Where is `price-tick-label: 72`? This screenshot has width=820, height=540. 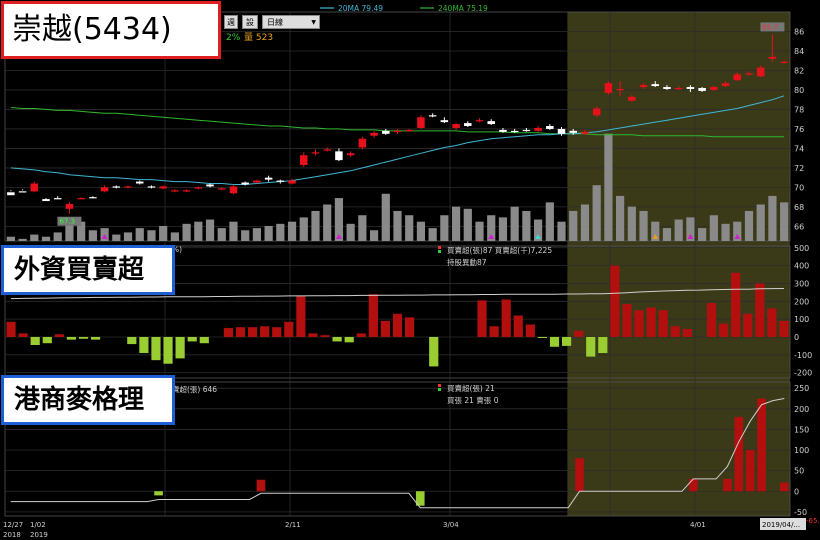 price-tick-label: 72 is located at coordinates (799, 168).